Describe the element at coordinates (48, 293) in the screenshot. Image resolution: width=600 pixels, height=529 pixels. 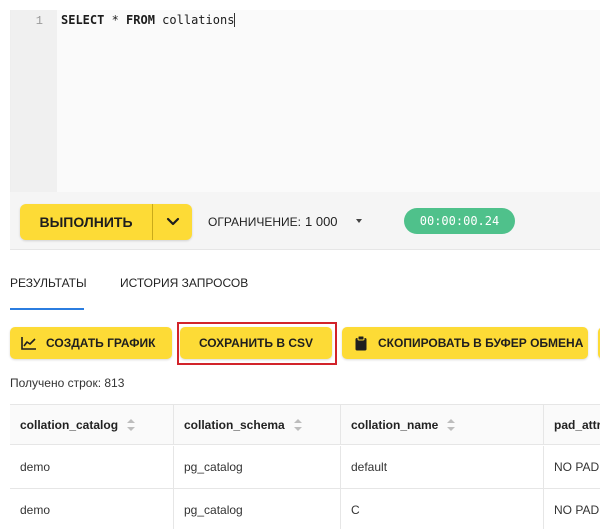
I see `tab-results: РЕЗУЛЬТАТЫ` at that location.